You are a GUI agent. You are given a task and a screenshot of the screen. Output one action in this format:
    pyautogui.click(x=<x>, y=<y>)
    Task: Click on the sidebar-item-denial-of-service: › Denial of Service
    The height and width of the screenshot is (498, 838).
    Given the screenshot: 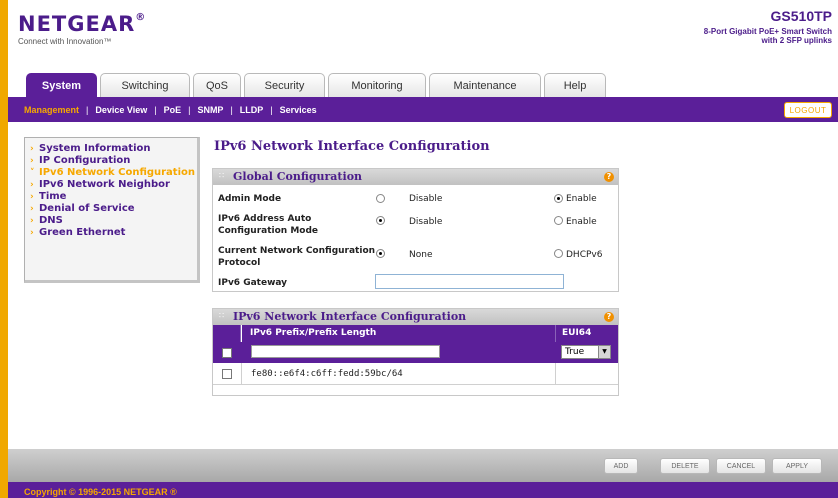 What is the action you would take?
    pyautogui.click(x=113, y=209)
    